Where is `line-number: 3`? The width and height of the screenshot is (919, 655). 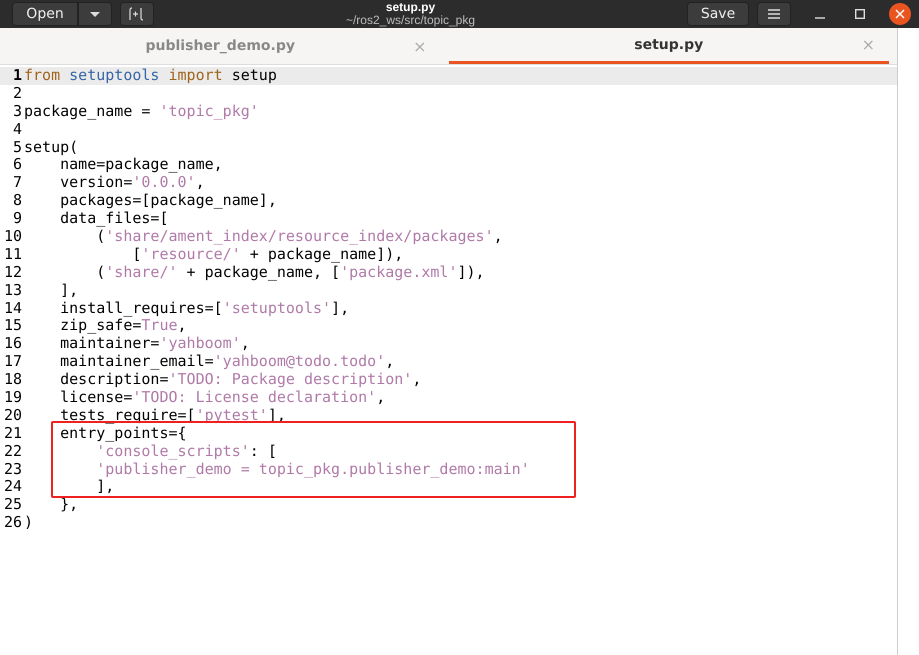 line-number: 3 is located at coordinates (17, 111).